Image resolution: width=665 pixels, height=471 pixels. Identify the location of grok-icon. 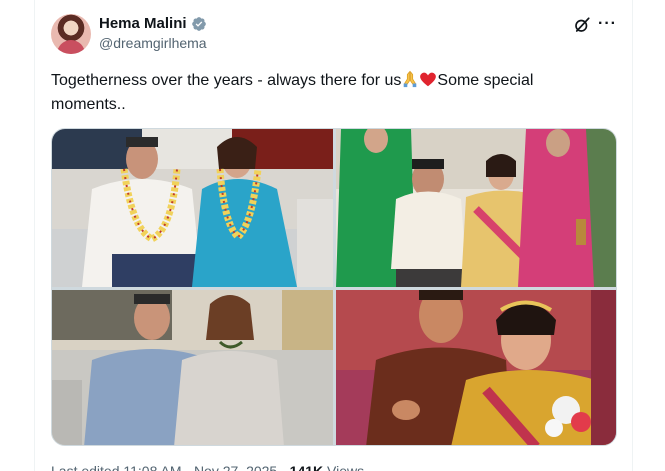
(582, 25).